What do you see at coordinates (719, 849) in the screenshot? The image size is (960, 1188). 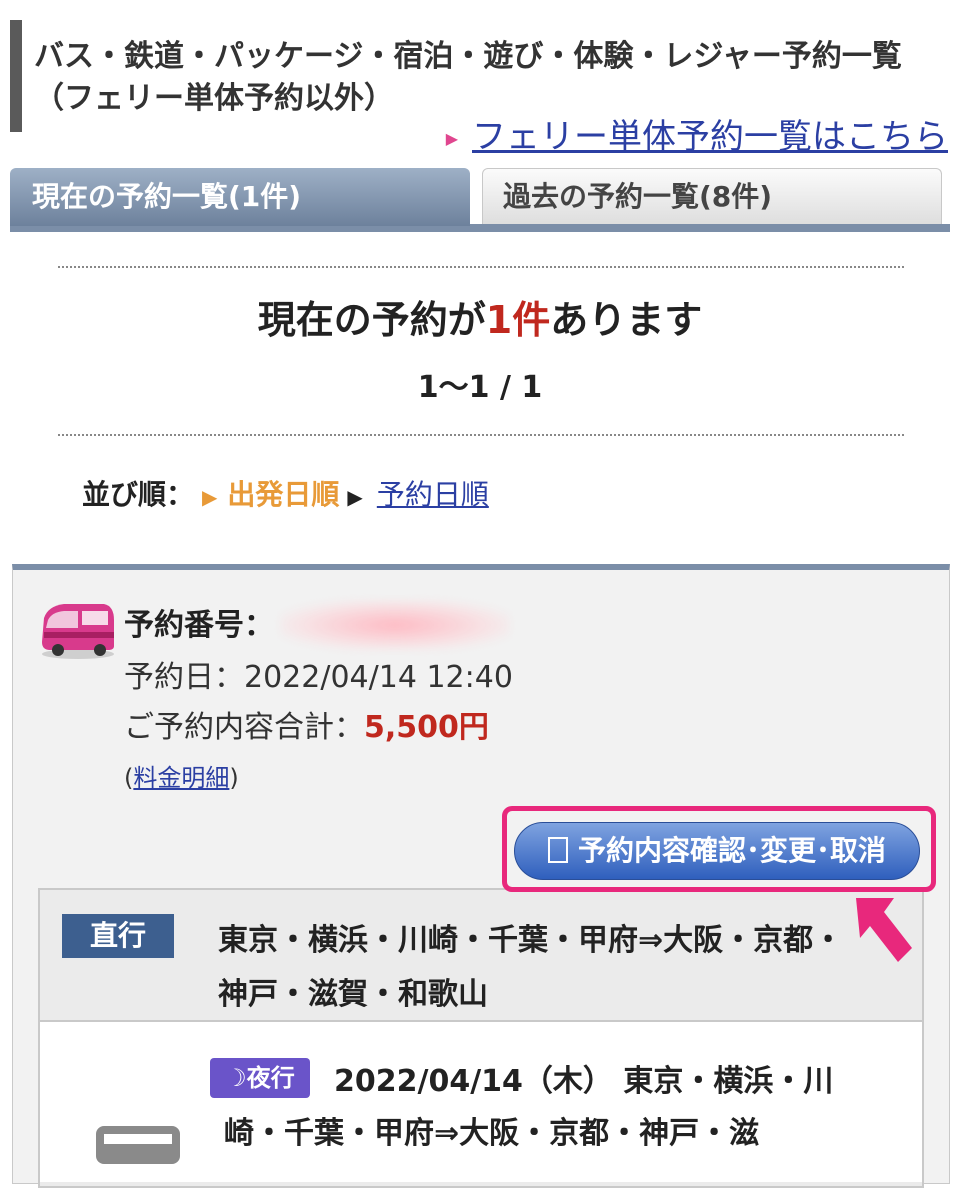 I see `highlight-frame` at bounding box center [719, 849].